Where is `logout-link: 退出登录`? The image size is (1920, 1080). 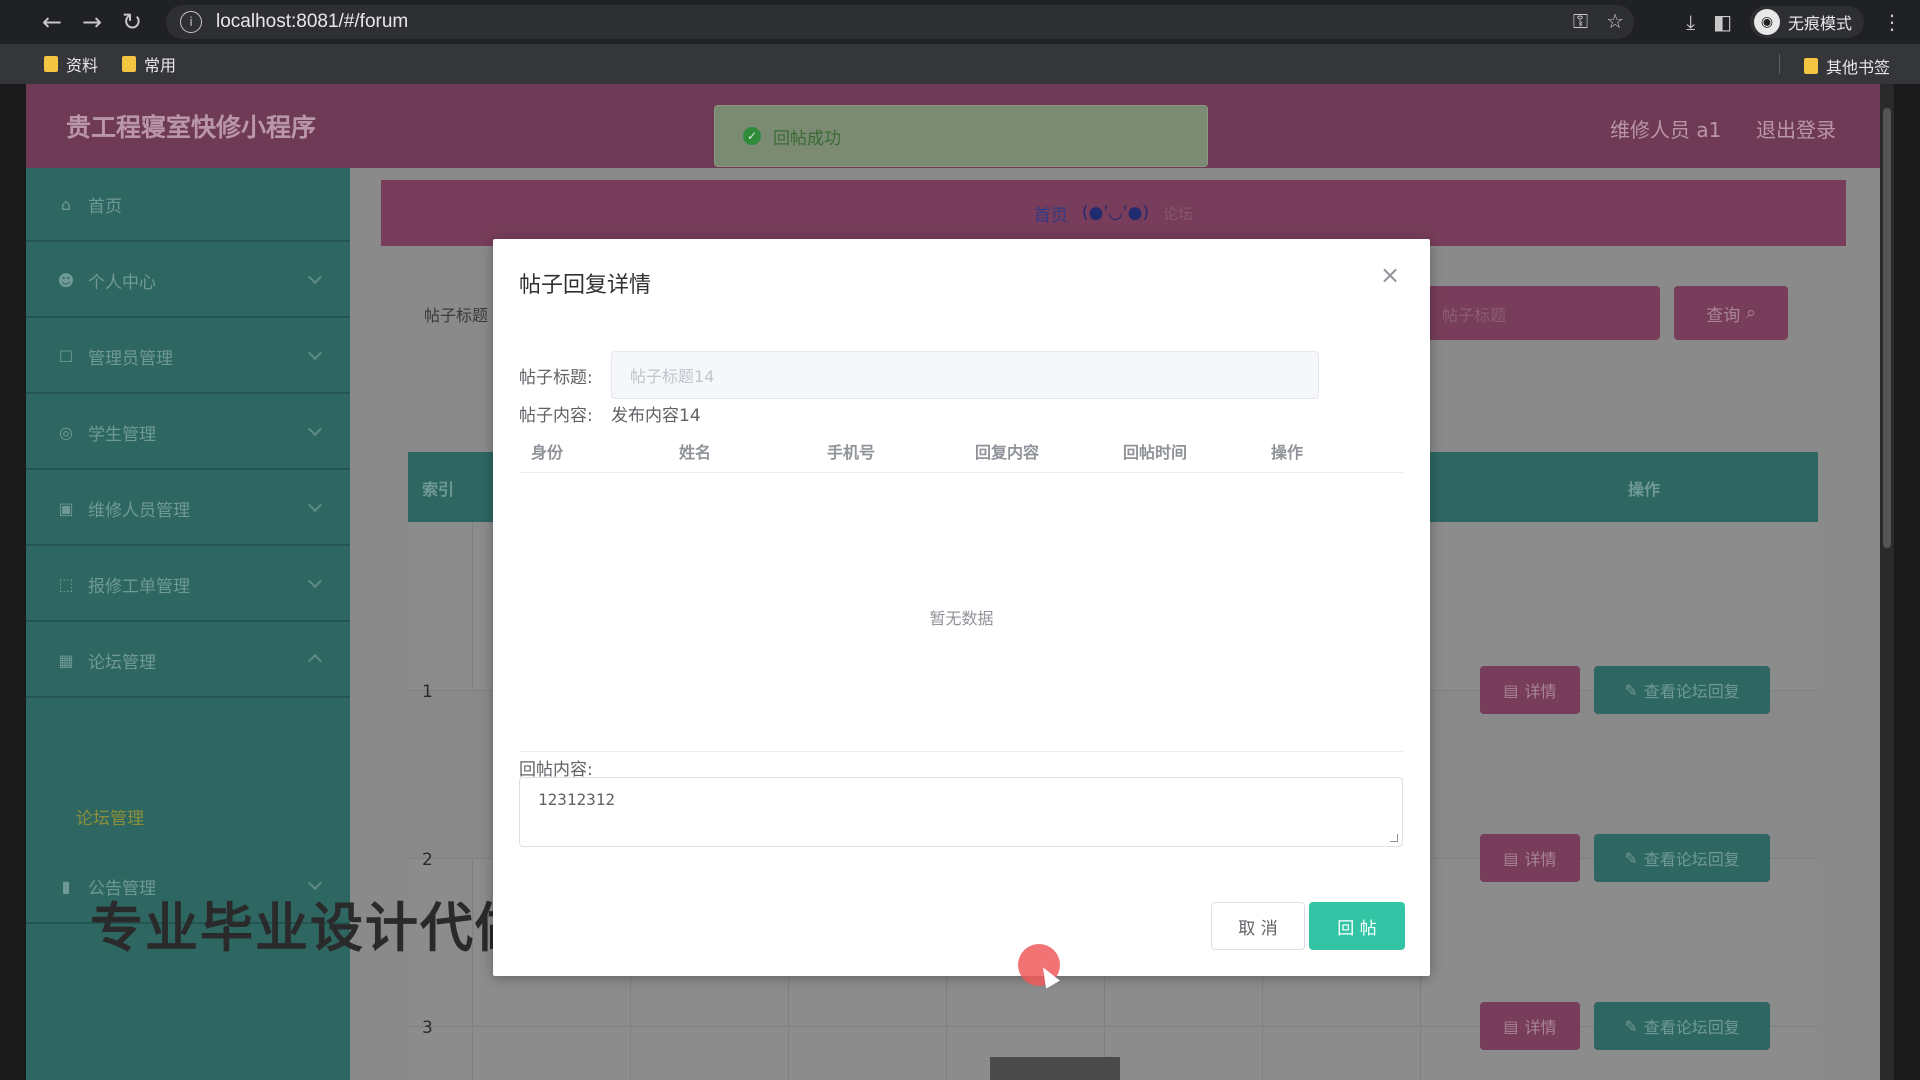 logout-link: 退出登录 is located at coordinates (1796, 128).